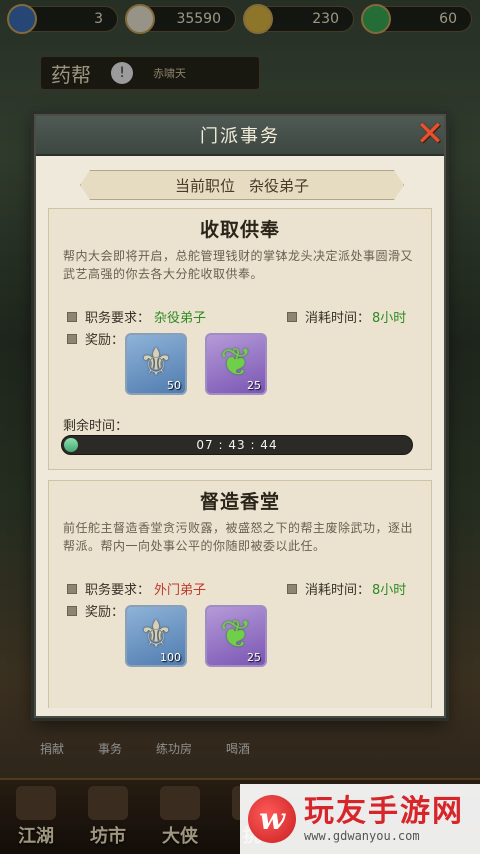 The height and width of the screenshot is (854, 480). What do you see at coordinates (180, 318) in the screenshot?
I see `requirement-value: 杂役弟子` at bounding box center [180, 318].